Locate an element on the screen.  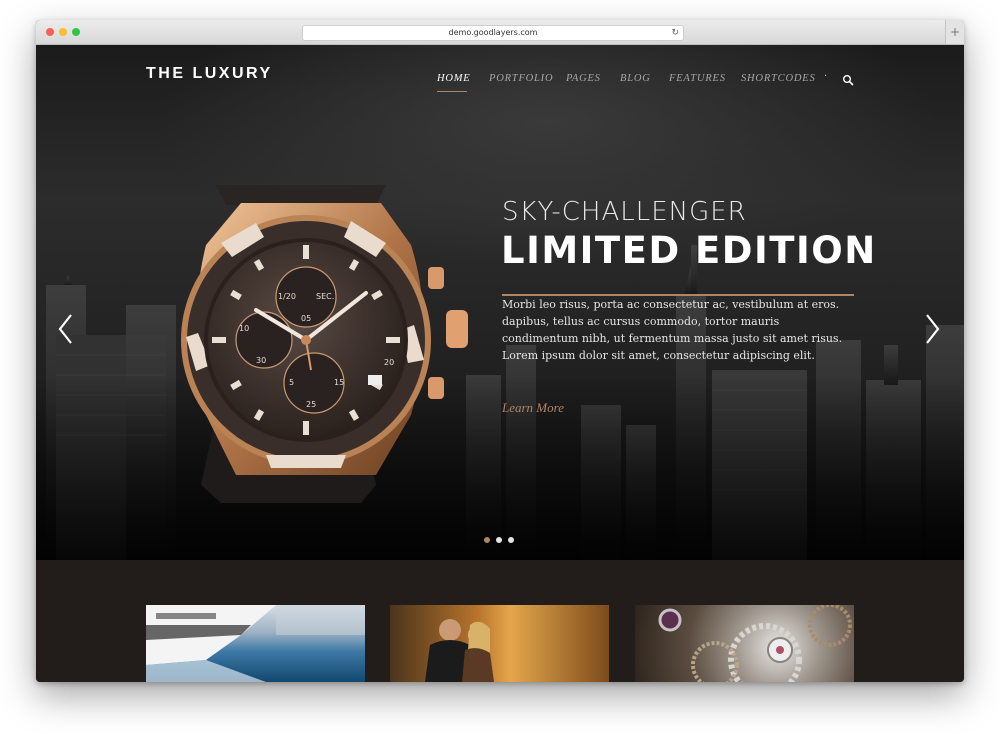
hero-title: LIMITED EDITION is located at coordinates (689, 250).